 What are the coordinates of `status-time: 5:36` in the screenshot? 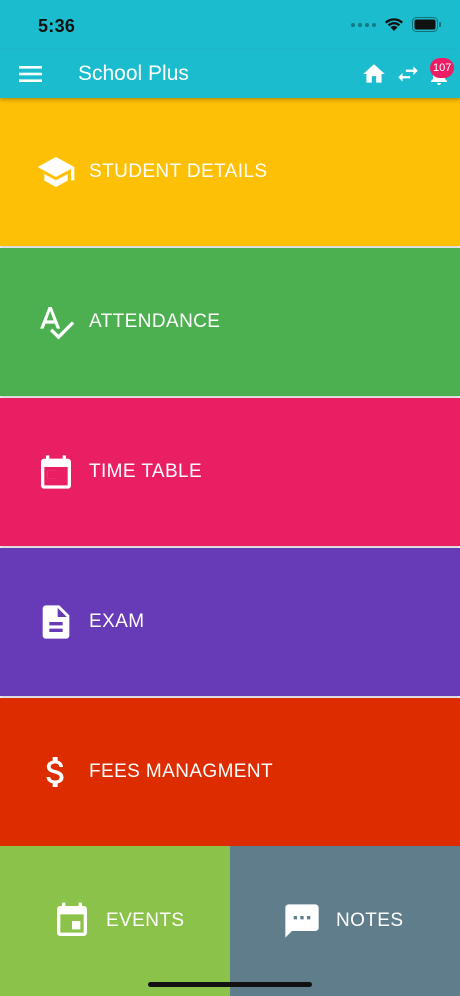 It's located at (57, 26).